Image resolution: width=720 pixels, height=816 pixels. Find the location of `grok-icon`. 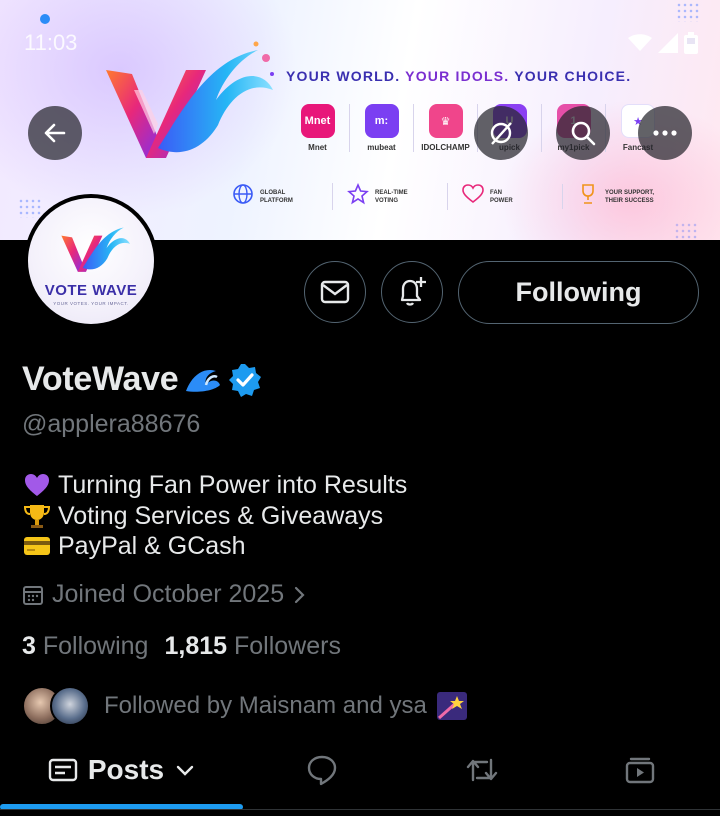

grok-icon is located at coordinates (501, 133).